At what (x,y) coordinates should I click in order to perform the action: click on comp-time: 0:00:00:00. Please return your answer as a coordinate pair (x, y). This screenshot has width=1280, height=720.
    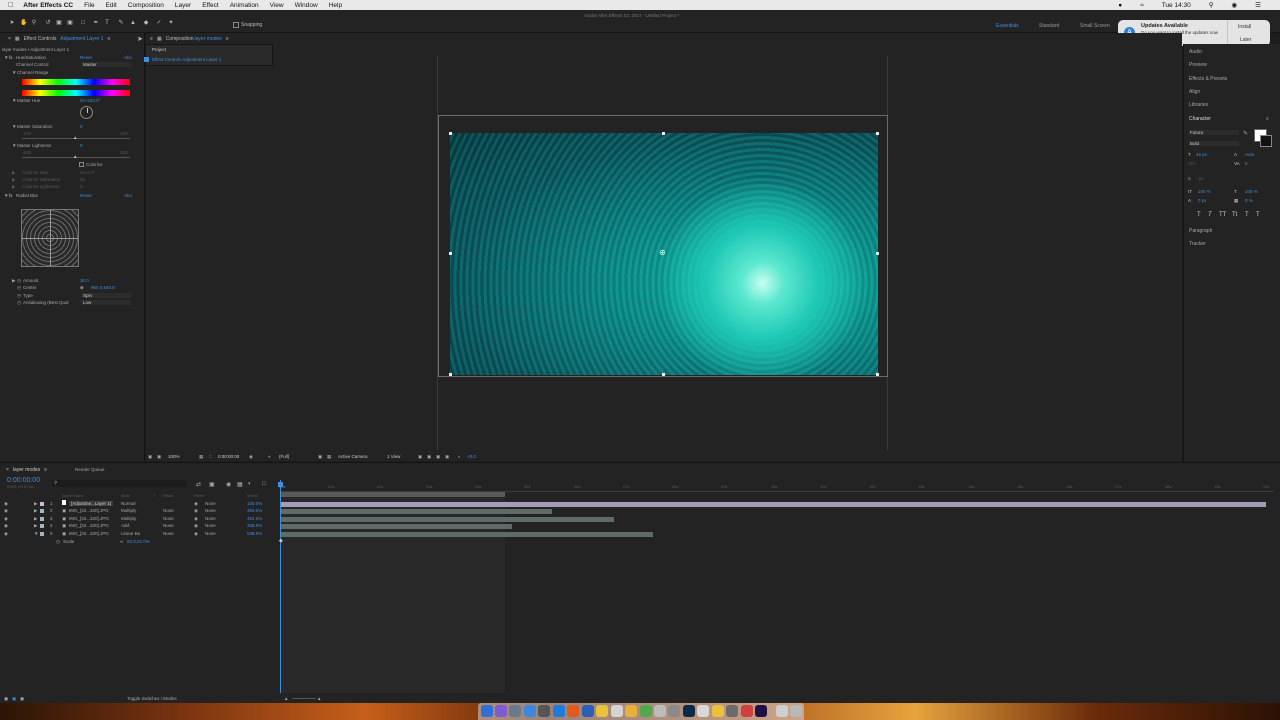
    Looking at the image, I should click on (228, 456).